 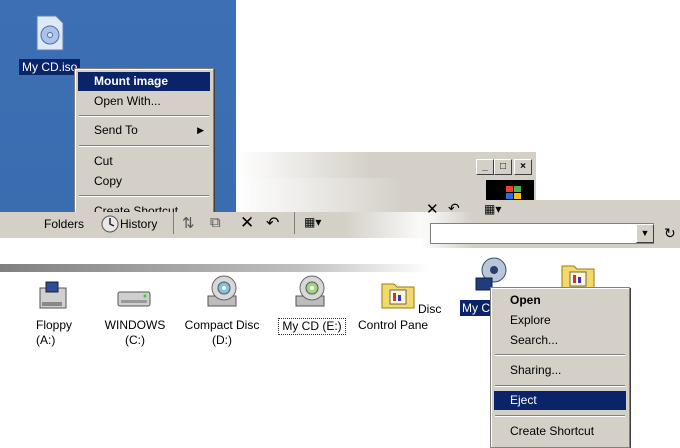 I want to click on drive-label-my-cd-selected: My C, so click(x=476, y=308).